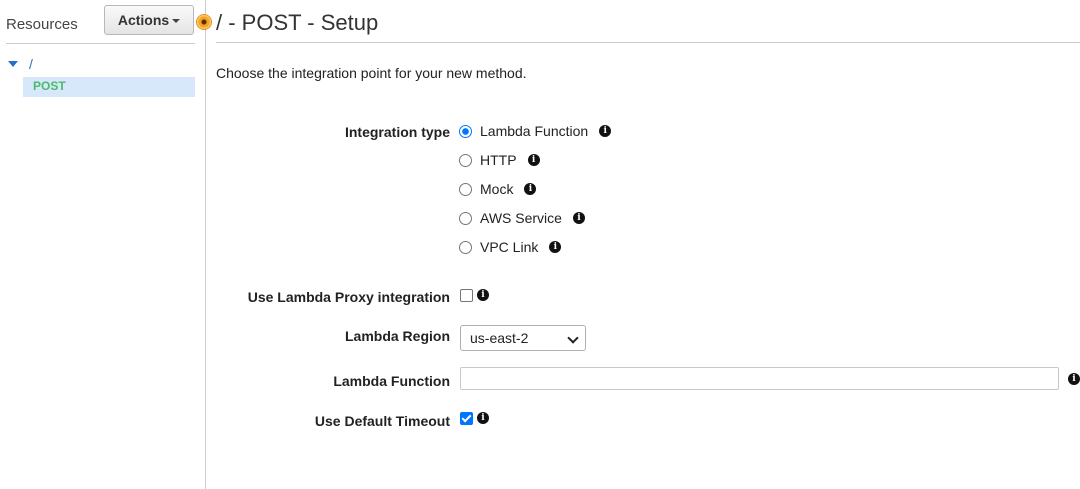 This screenshot has height=489, width=1080. What do you see at coordinates (348, 297) in the screenshot?
I see `lambda-proxy-label: Use Lambda Proxy integration` at bounding box center [348, 297].